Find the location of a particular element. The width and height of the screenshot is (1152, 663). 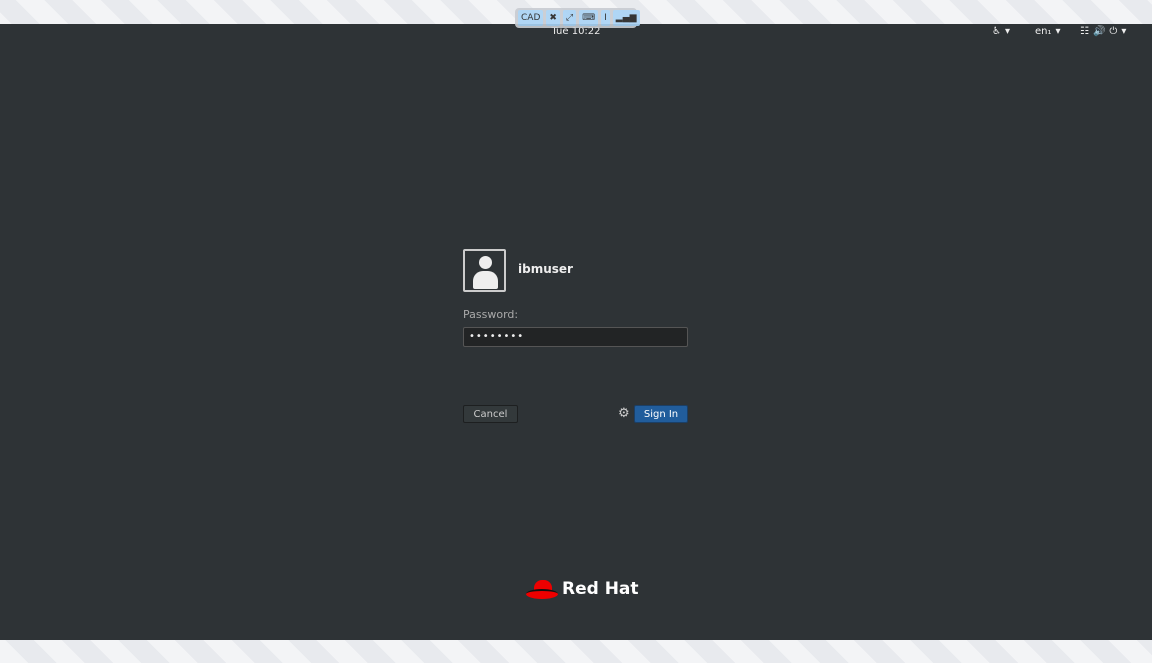

fullscreen-icon: ⤢ is located at coordinates (569, 18).